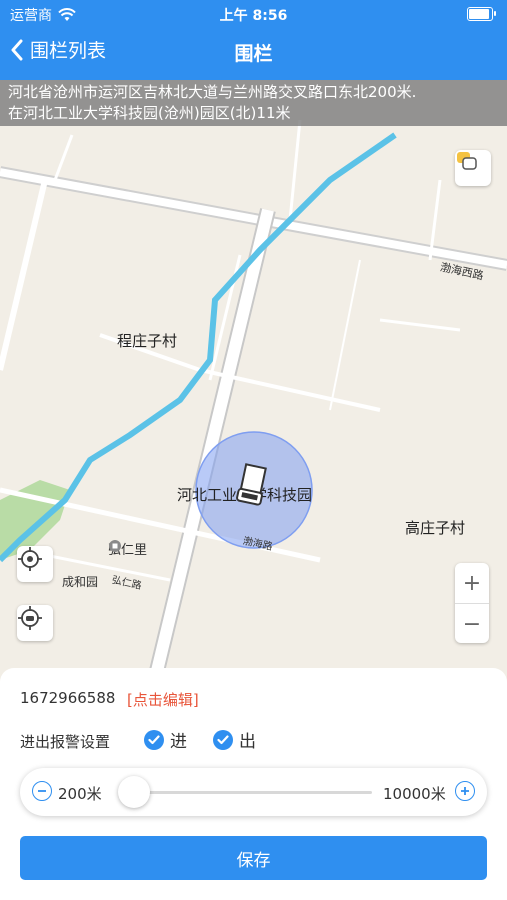 This screenshot has width=507, height=900. I want to click on radius-decrease-button, so click(42, 791).